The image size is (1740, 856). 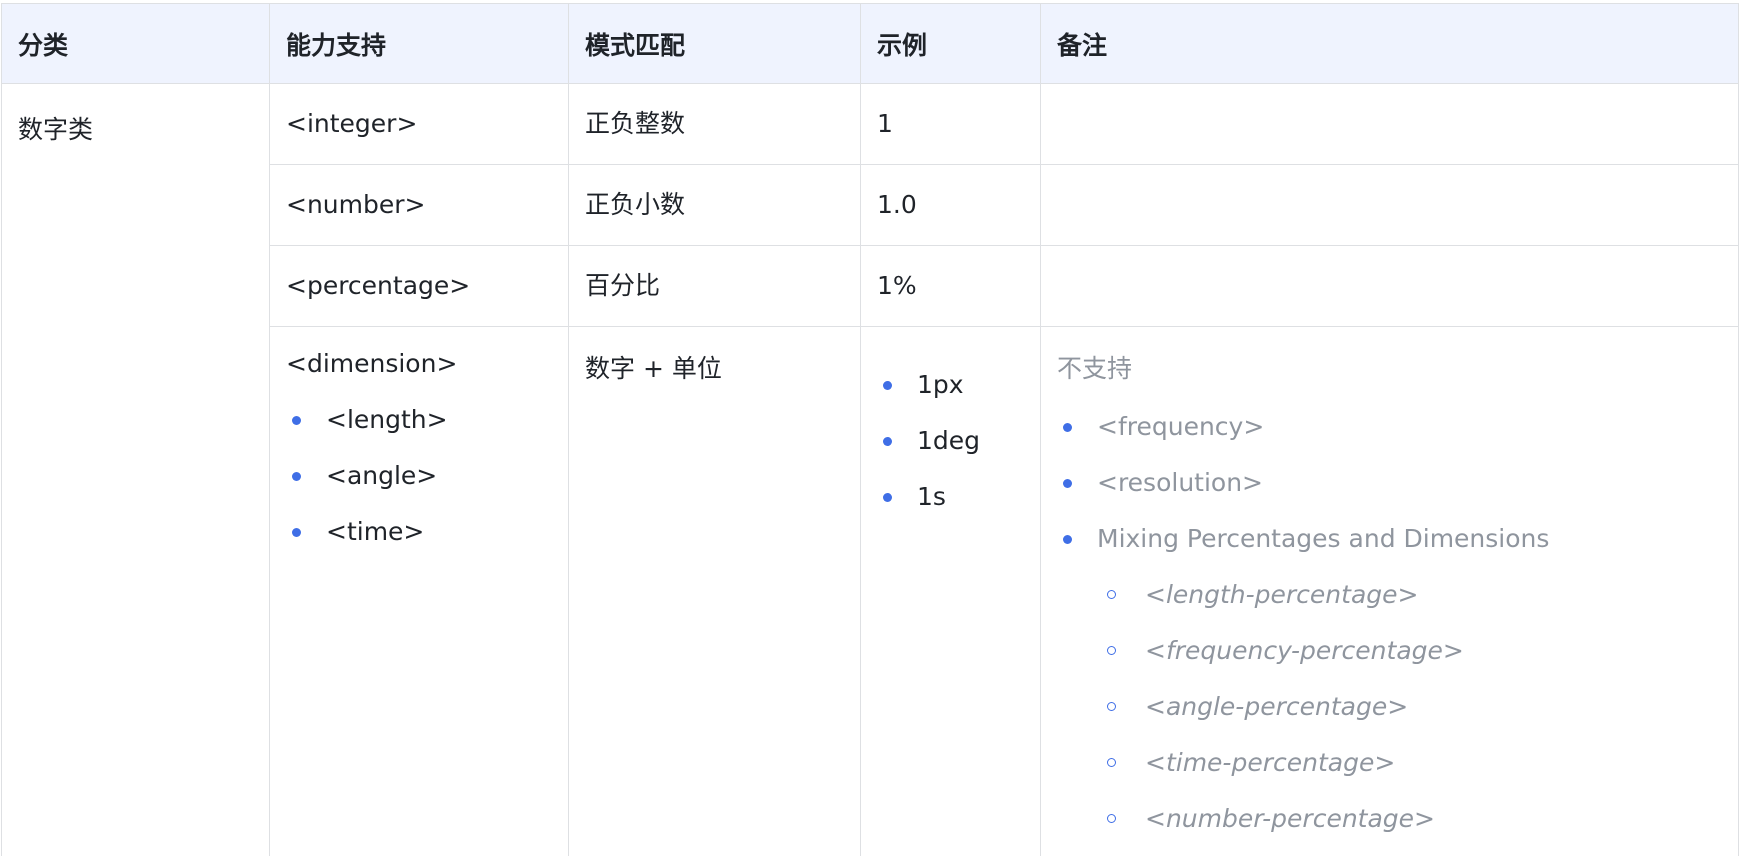 What do you see at coordinates (1277, 706) in the screenshot?
I see `sub-list-item-label: <angle-percentage>` at bounding box center [1277, 706].